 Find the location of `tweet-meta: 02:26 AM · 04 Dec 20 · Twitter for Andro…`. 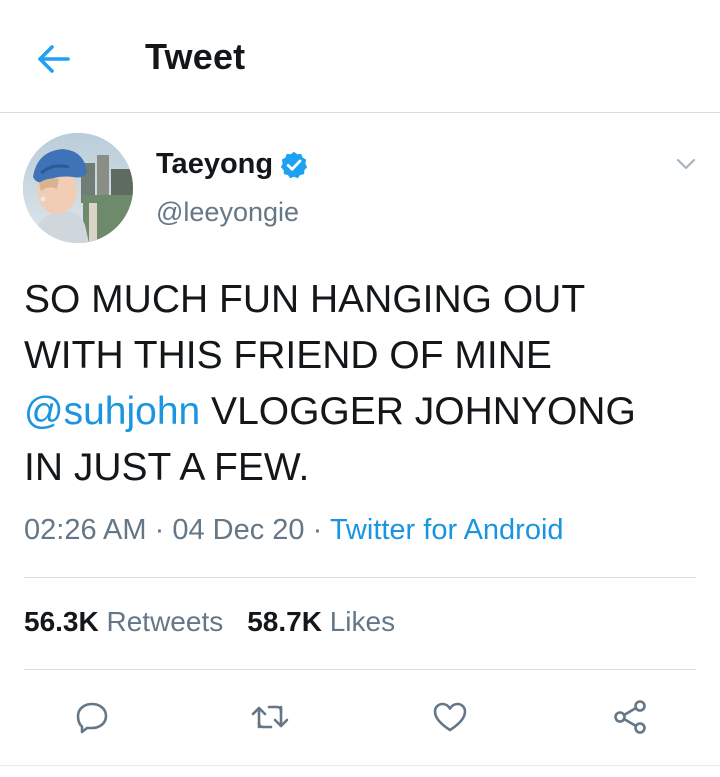

tweet-meta: 02:26 AM · 04 Dec 20 · Twitter for Andro… is located at coordinates (294, 530).